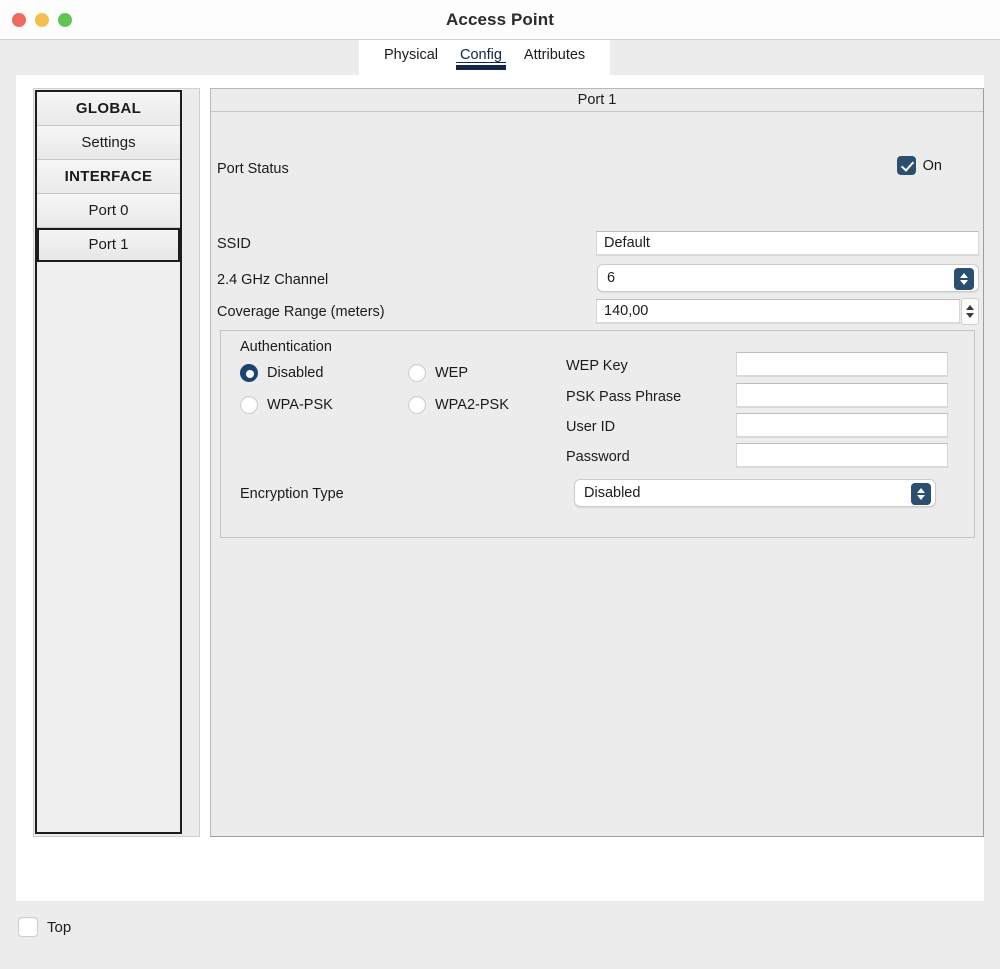 Image resolution: width=1000 pixels, height=969 pixels. What do you see at coordinates (842, 395) in the screenshot?
I see `psk-pass-phrase-input` at bounding box center [842, 395].